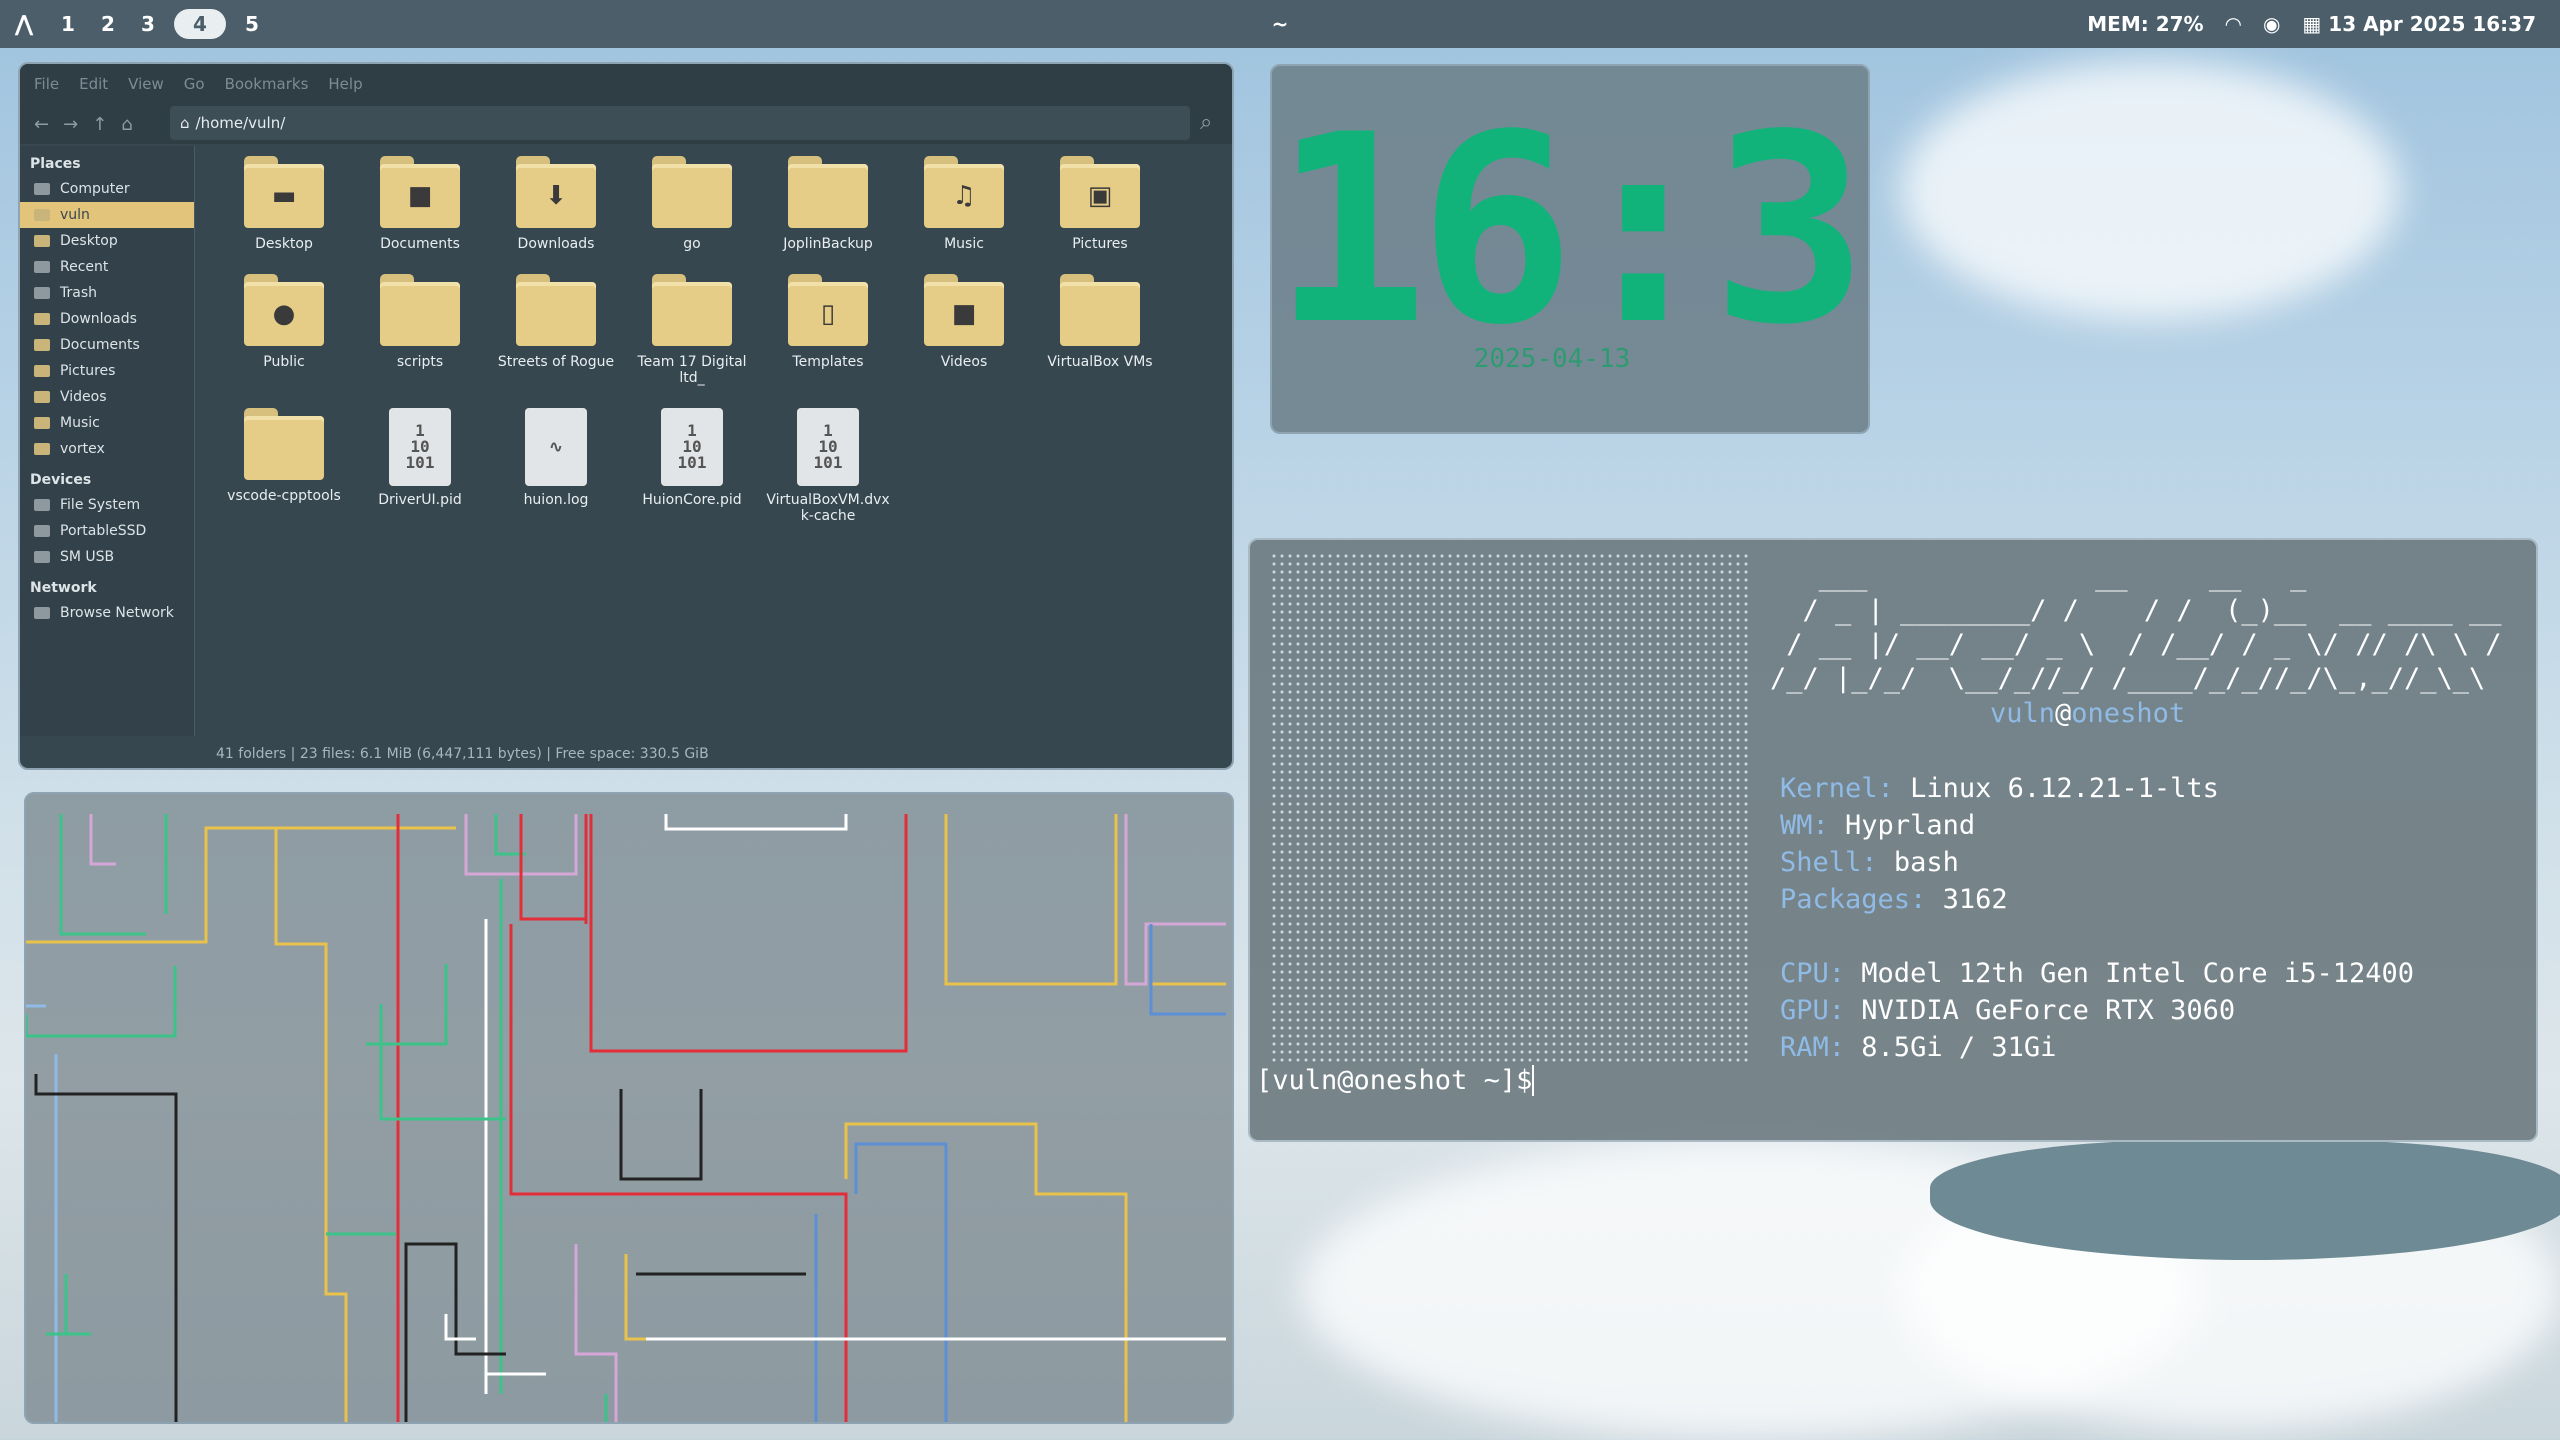 The image size is (2560, 1440). I want to click on downloads-icon, so click(42, 319).